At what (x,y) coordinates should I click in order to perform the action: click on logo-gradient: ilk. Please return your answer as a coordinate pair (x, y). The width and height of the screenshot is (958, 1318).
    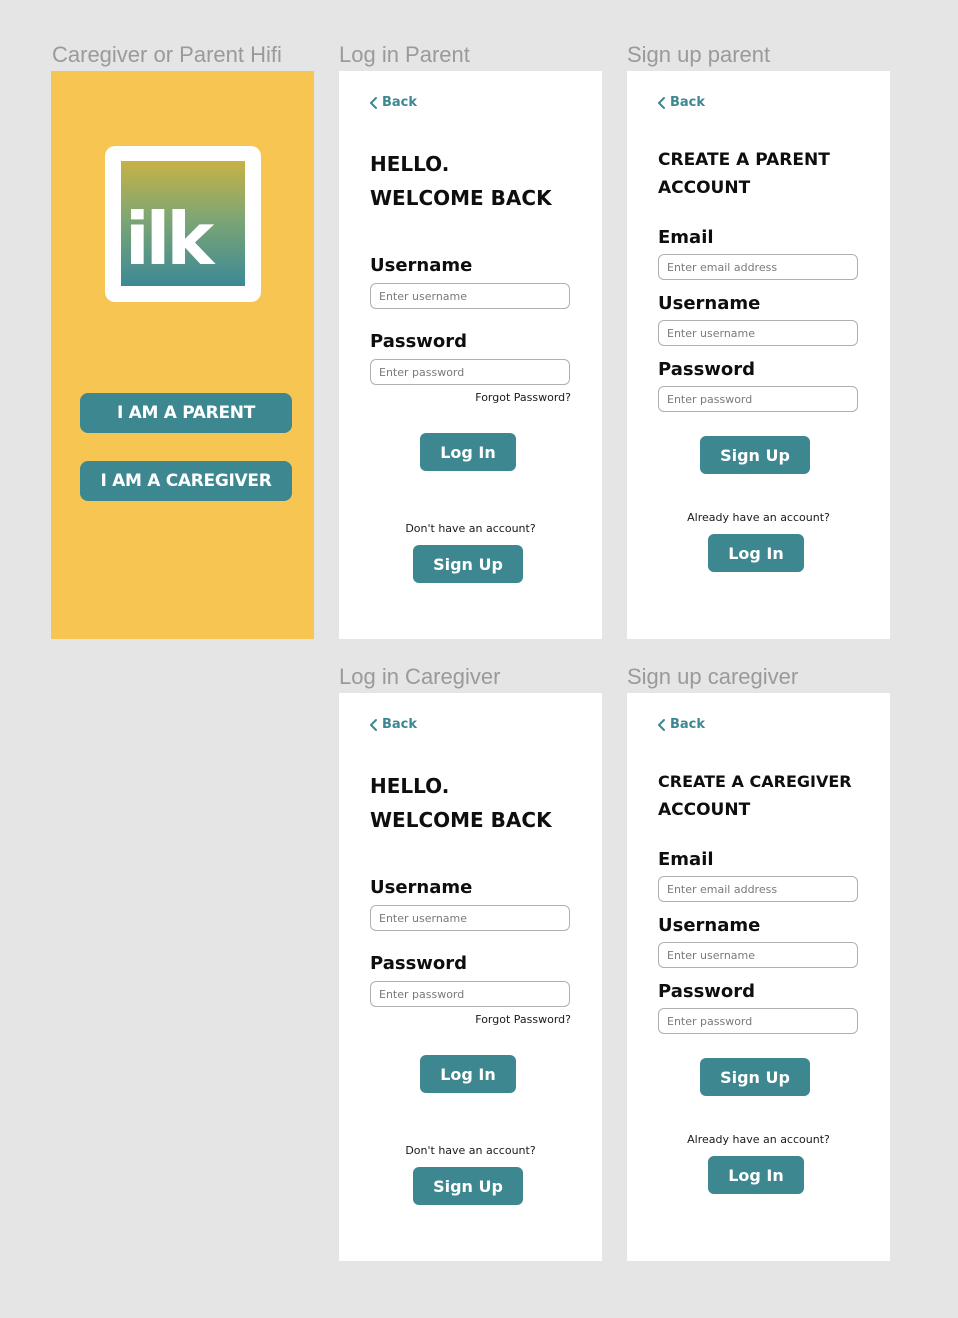
    Looking at the image, I should click on (183, 223).